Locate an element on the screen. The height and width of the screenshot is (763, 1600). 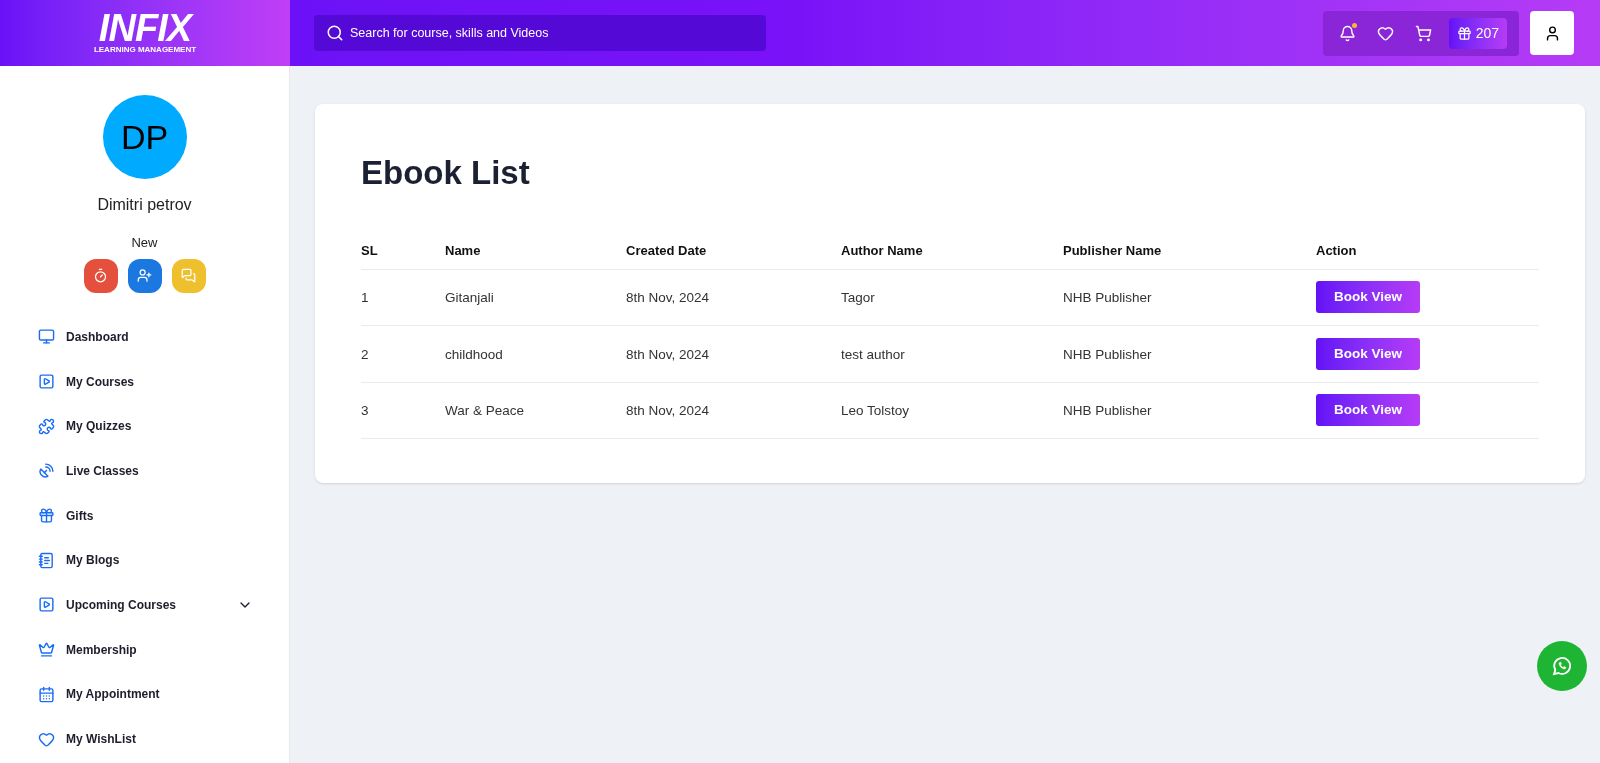
chat-badge-icon is located at coordinates (188, 275).